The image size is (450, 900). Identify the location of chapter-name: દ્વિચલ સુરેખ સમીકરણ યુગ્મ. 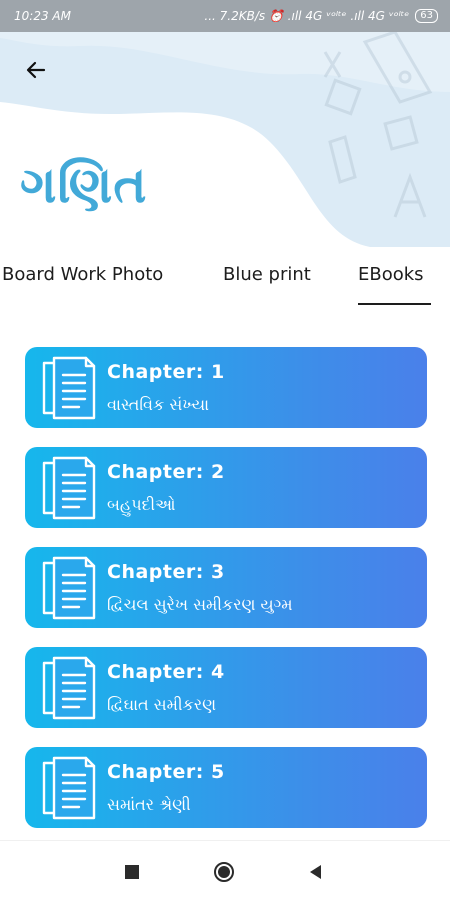
(200, 604).